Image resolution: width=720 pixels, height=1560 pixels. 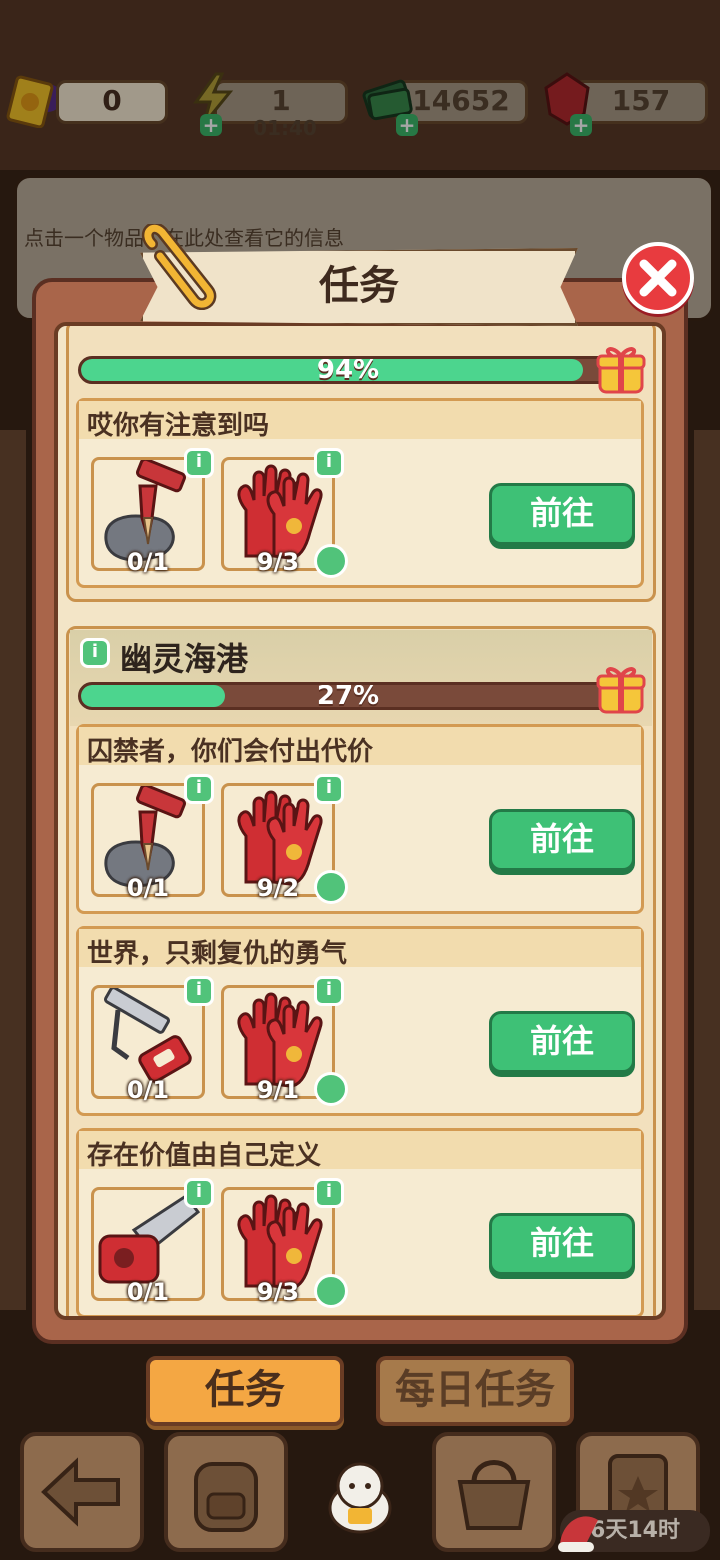 I want to click on task-item-slot: 9/2 i, so click(x=284, y=839).